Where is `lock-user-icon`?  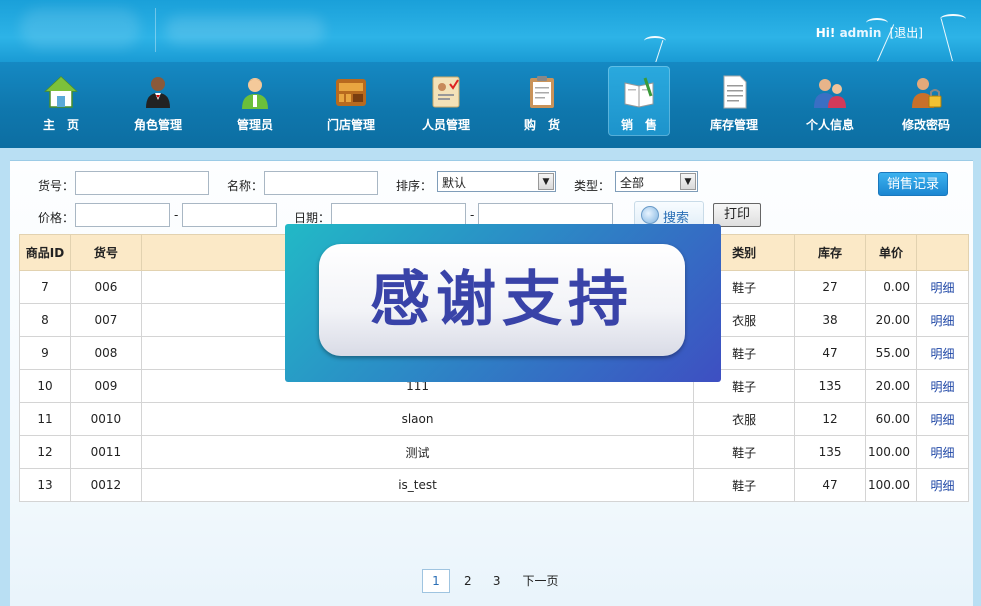
lock-user-icon is located at coordinates (927, 93).